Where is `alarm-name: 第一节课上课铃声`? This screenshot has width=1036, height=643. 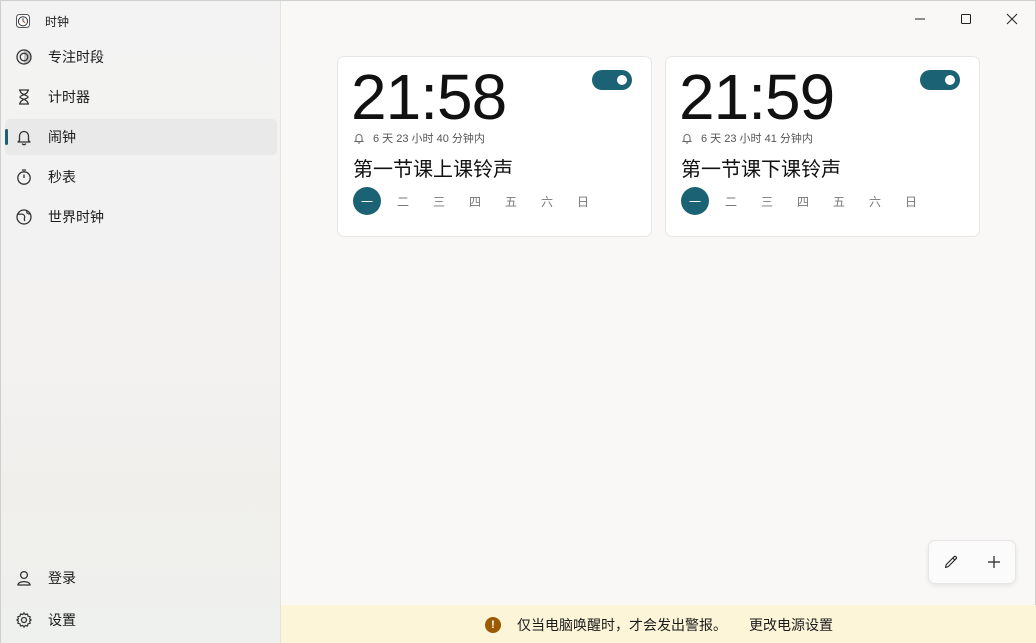
alarm-name: 第一节课上课铃声 is located at coordinates (433, 170).